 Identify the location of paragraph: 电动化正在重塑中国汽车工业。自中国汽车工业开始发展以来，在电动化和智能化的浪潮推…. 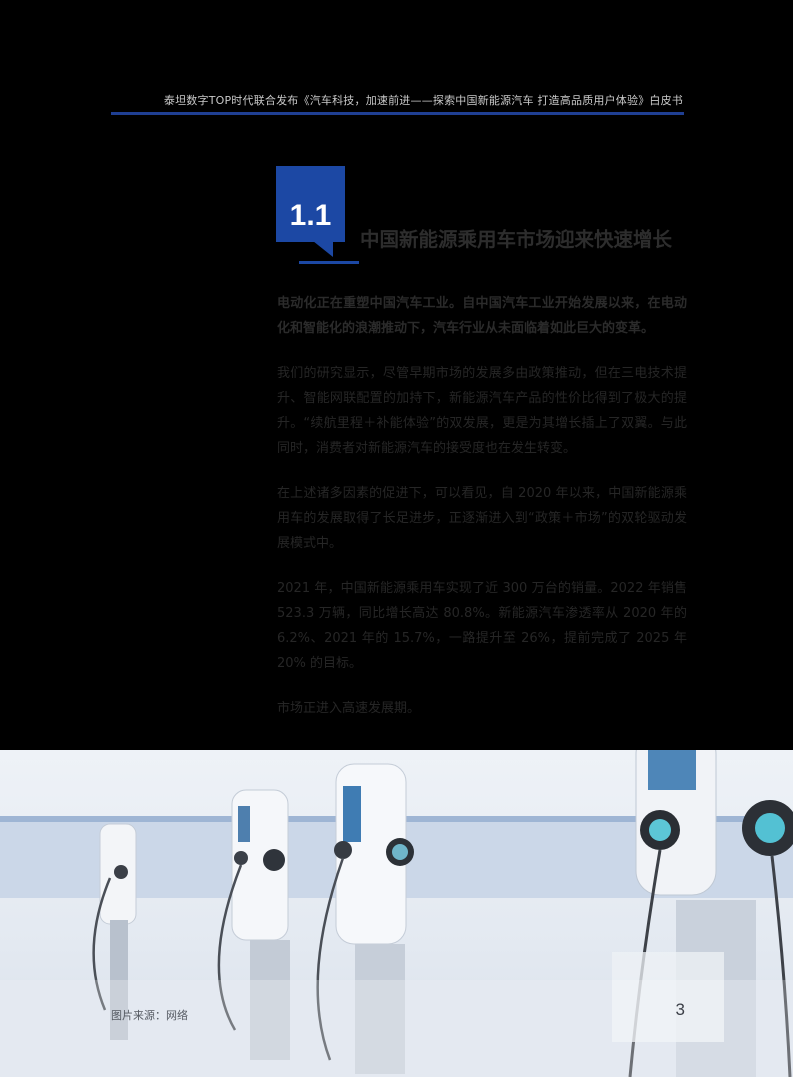
(482, 316).